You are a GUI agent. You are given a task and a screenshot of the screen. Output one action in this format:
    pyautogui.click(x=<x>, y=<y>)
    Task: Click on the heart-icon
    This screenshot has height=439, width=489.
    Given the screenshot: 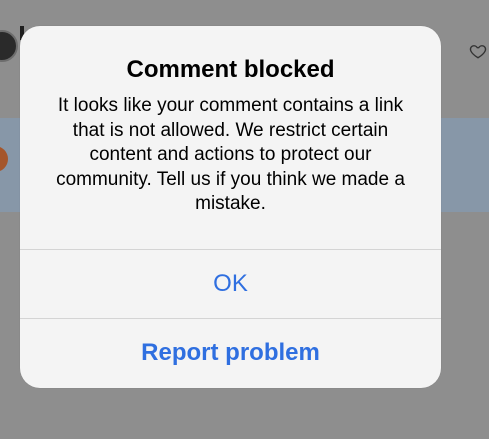 What is the action you would take?
    pyautogui.click(x=478, y=52)
    